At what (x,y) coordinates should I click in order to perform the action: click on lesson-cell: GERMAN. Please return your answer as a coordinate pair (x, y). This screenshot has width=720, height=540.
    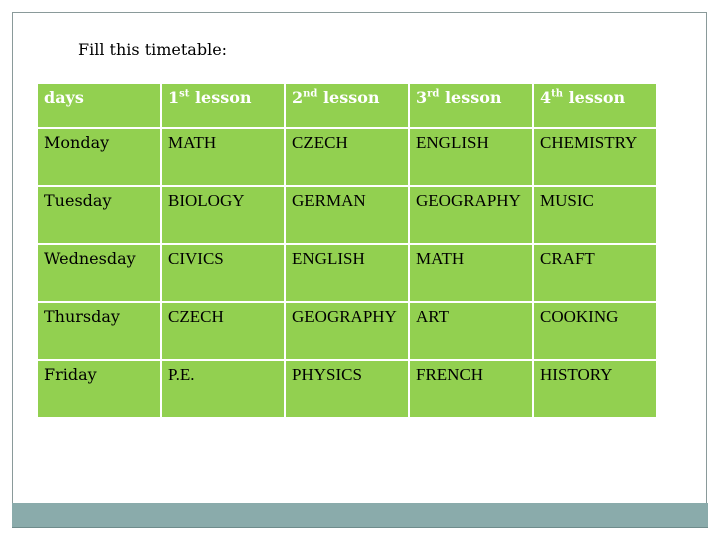
    Looking at the image, I should click on (347, 215).